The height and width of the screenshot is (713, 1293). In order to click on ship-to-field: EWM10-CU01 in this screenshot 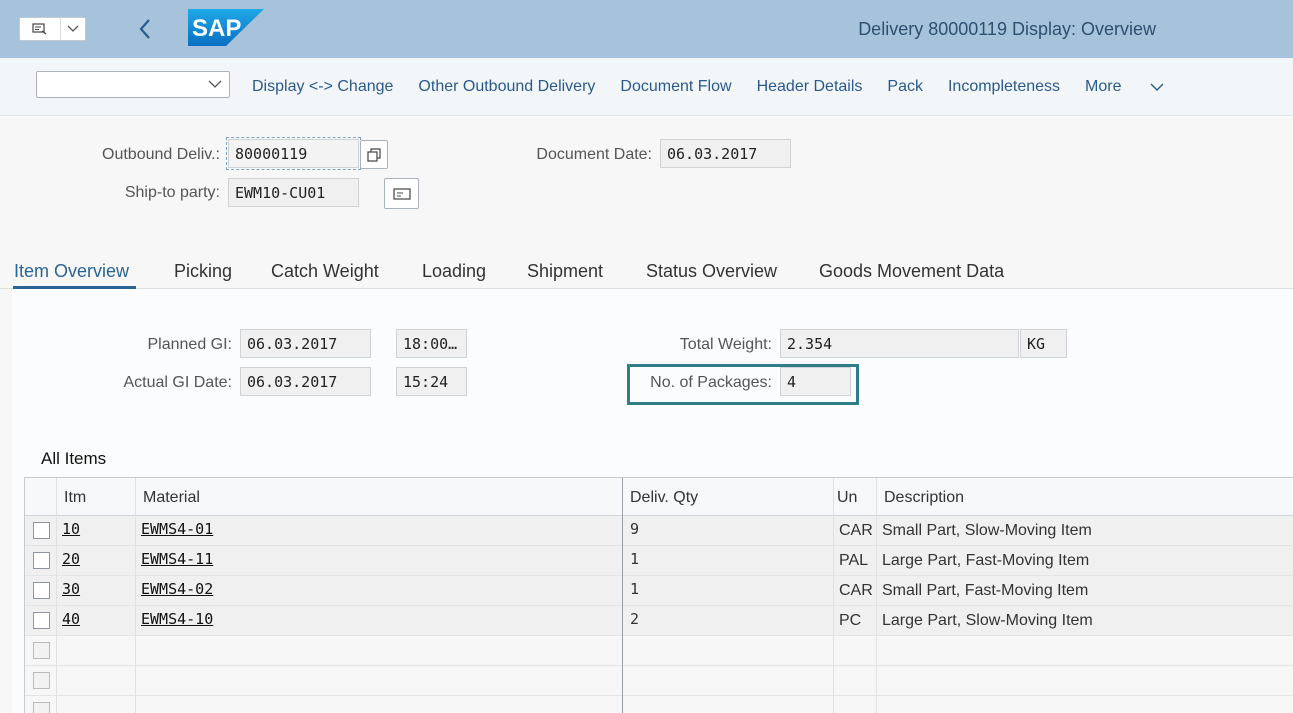, I will do `click(293, 192)`.